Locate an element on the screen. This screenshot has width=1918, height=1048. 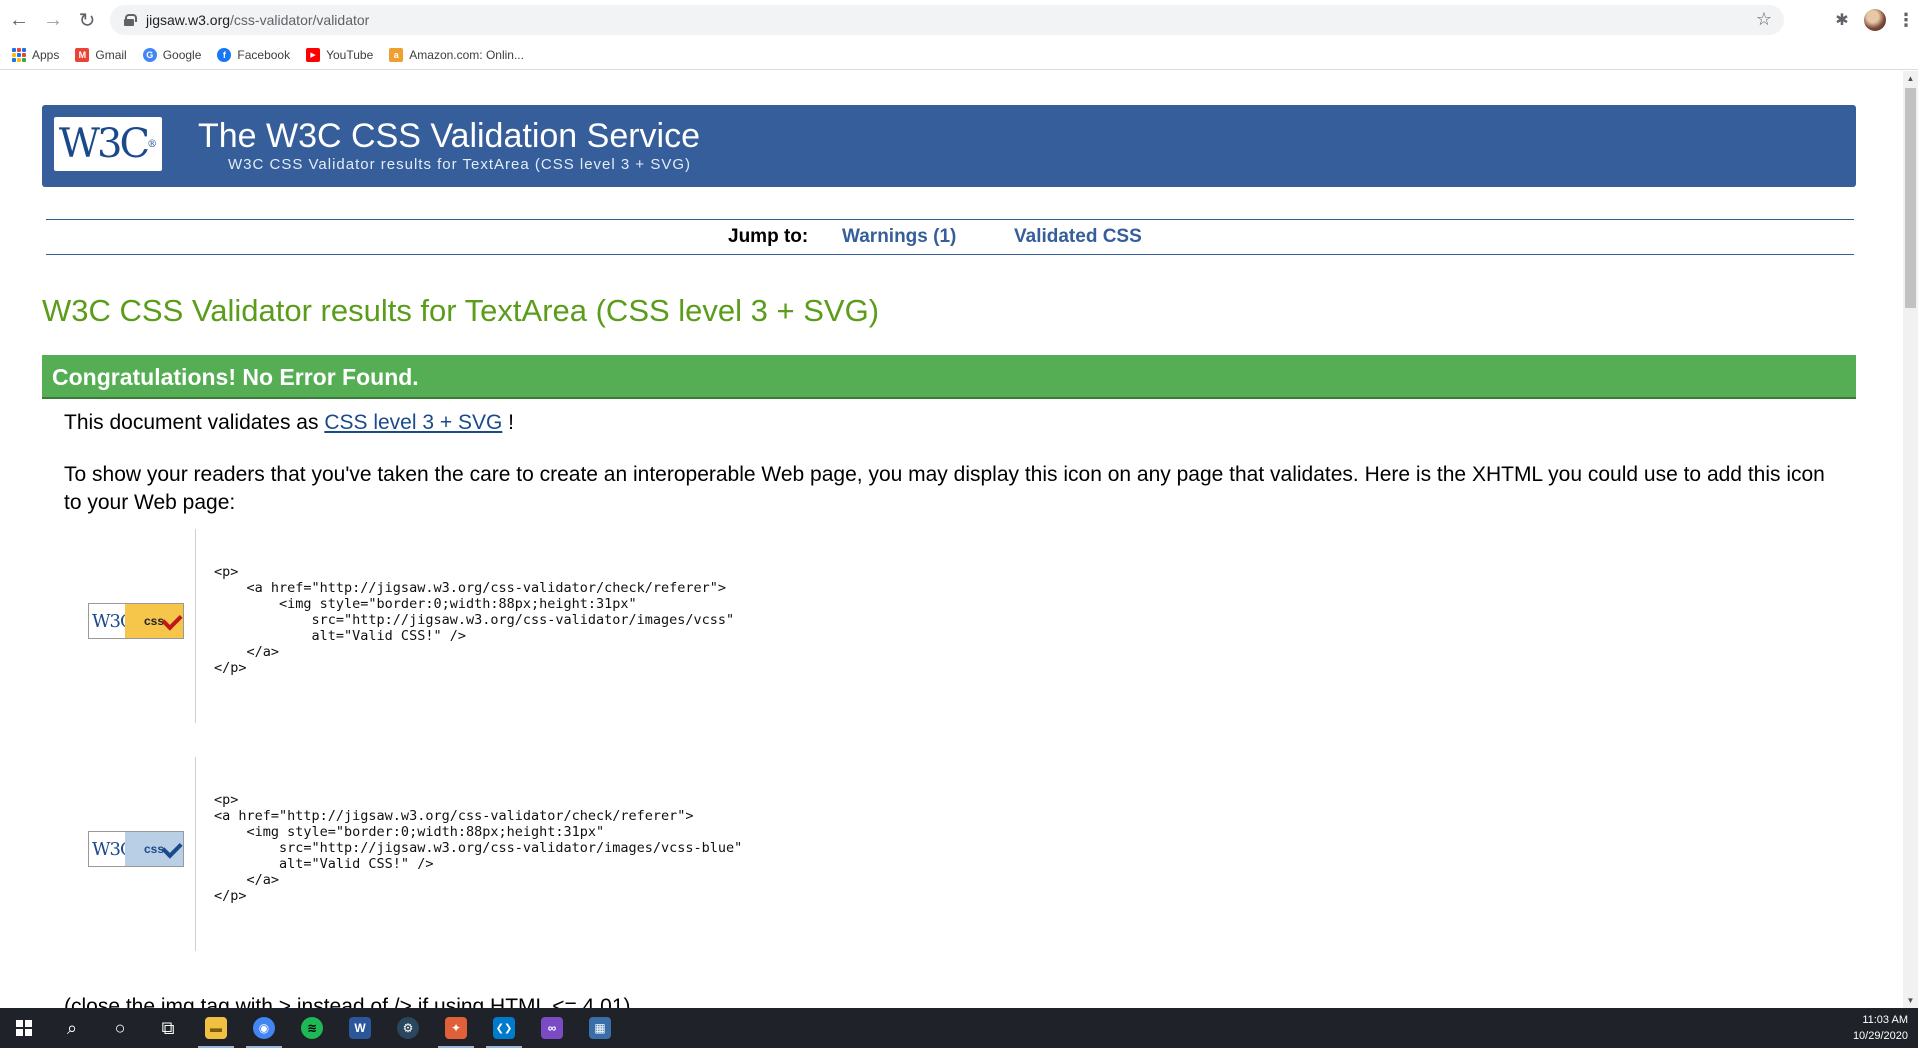
profile-avatar is located at coordinates (1875, 20).